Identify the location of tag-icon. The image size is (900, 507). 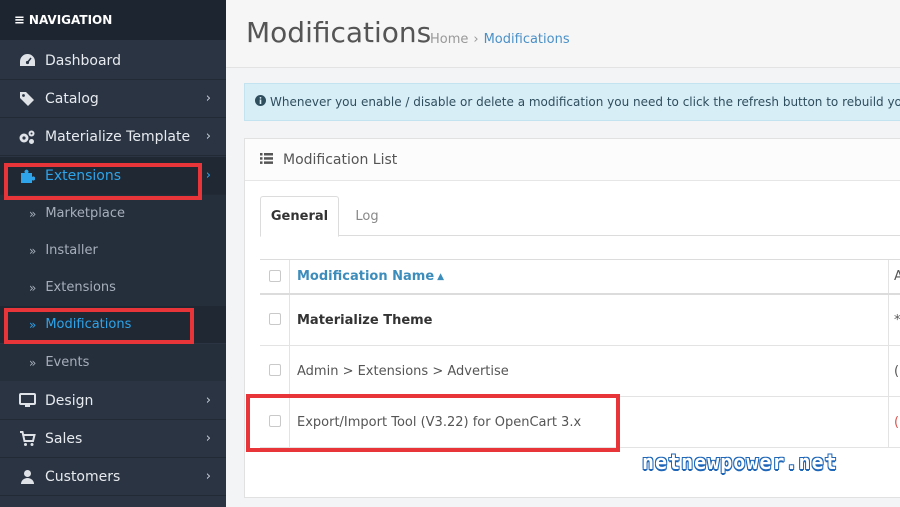
(27, 99).